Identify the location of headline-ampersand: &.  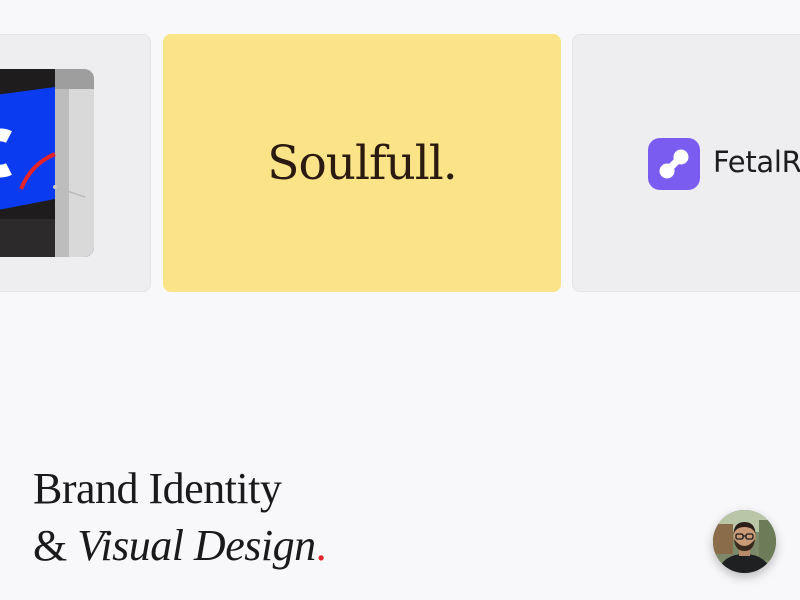
(55, 545).